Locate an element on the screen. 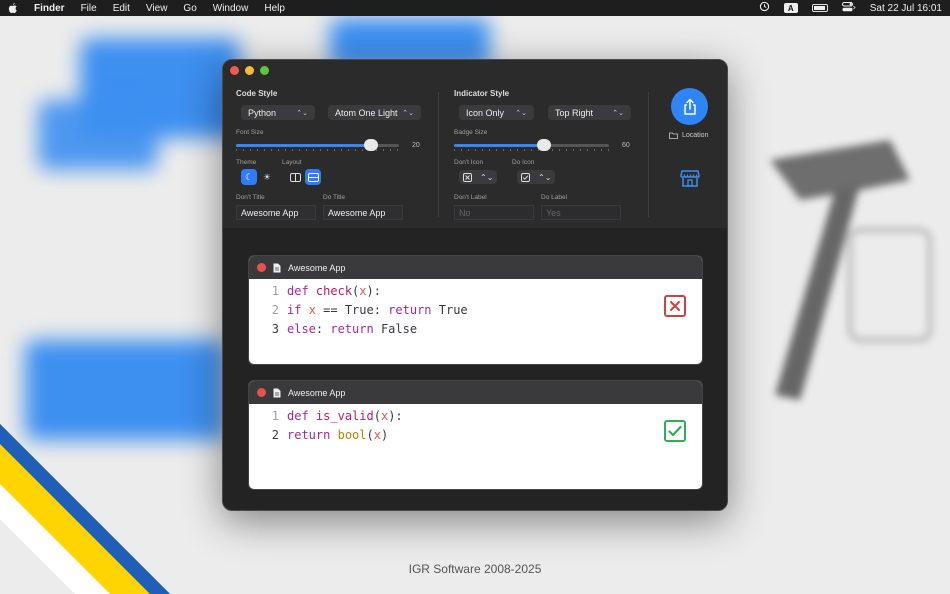 Image resolution: width=950 pixels, height=594 pixels. menu-edit: Edit is located at coordinates (121, 8).